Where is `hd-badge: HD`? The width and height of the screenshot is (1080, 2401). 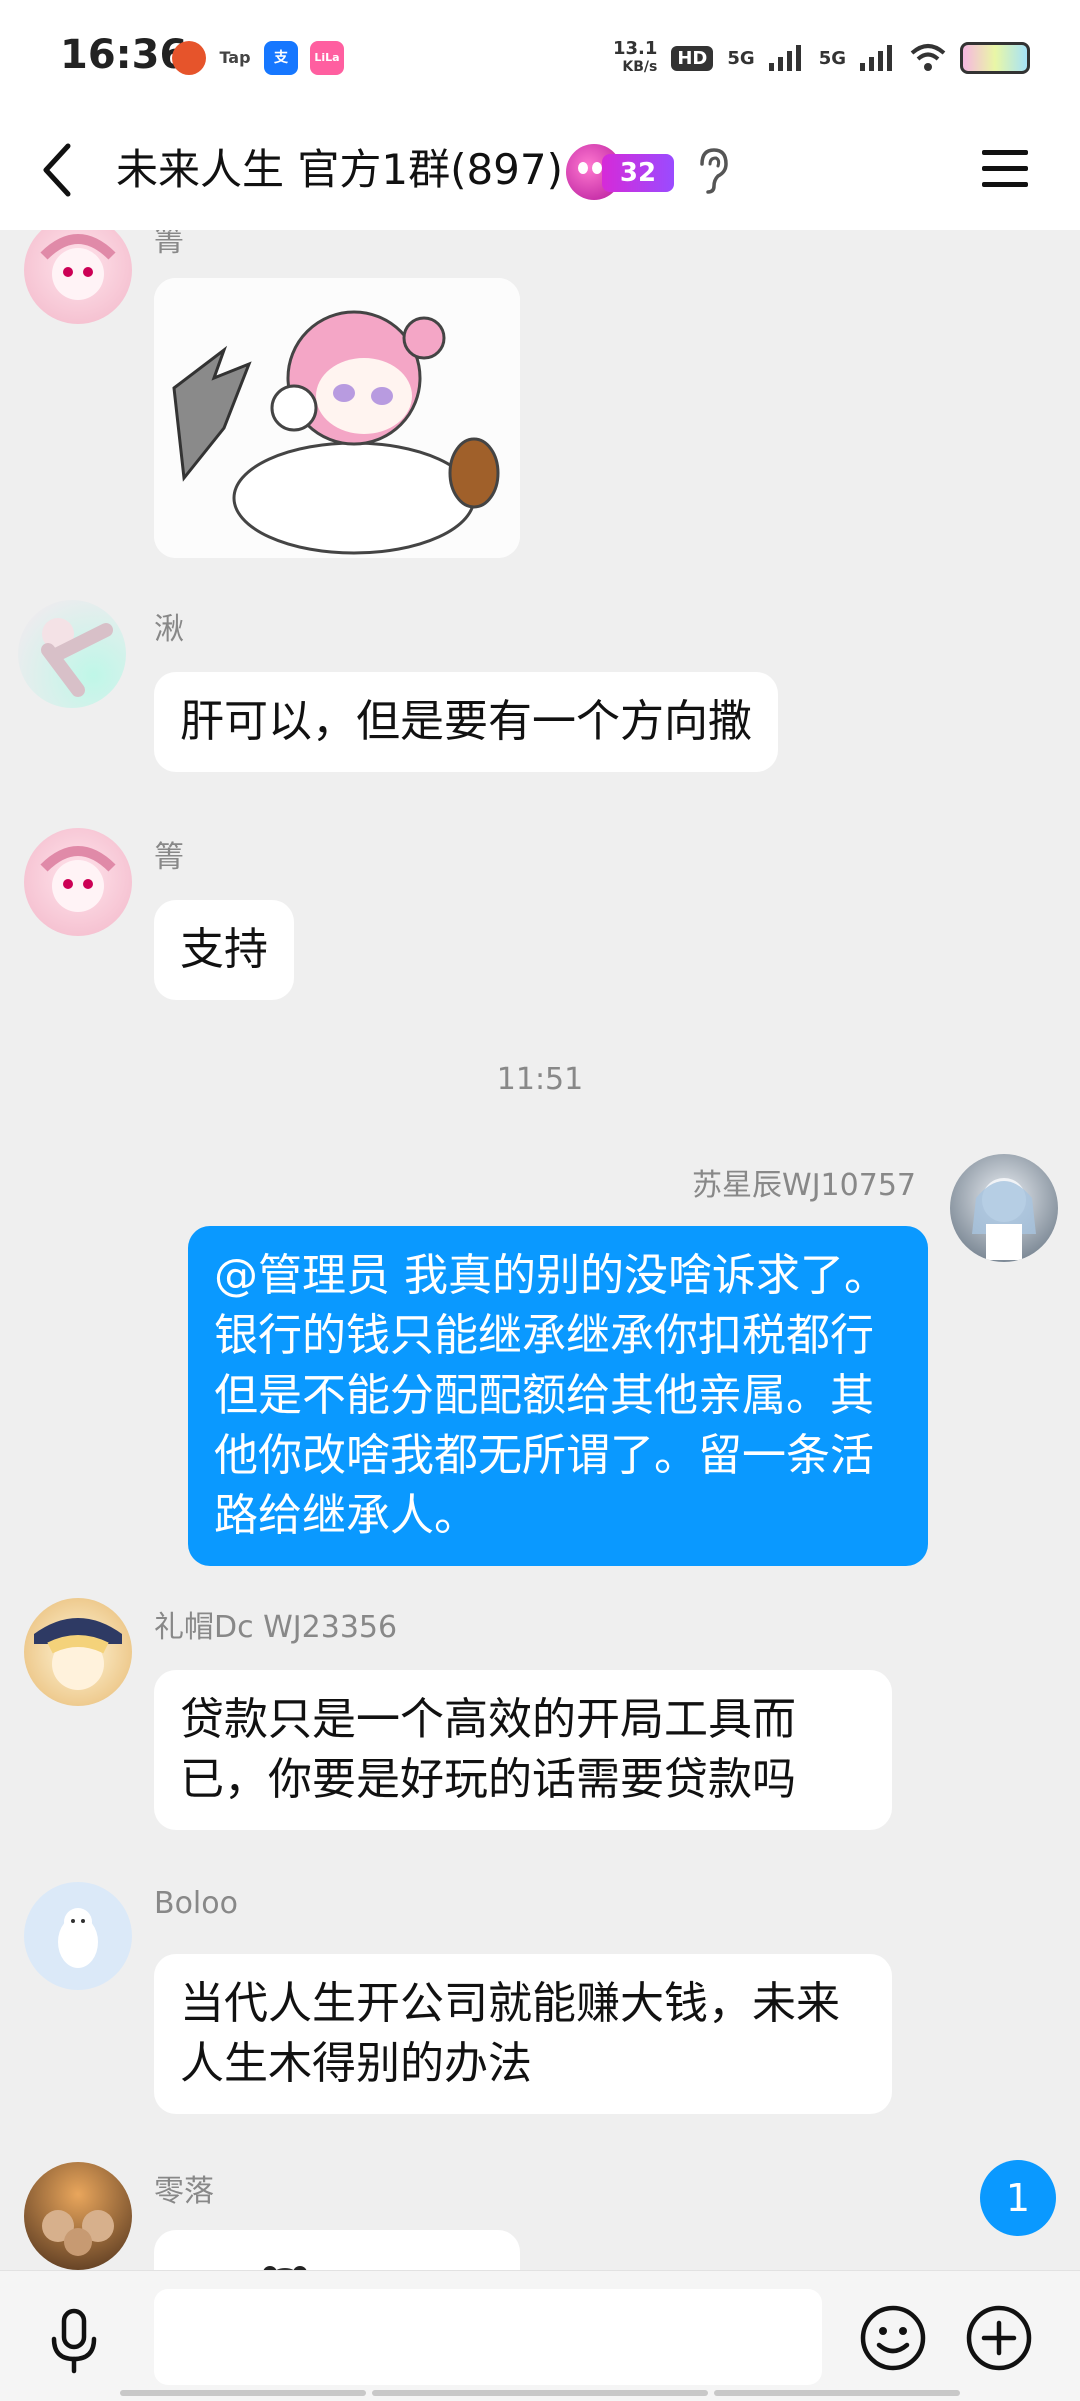
hd-badge: HD is located at coordinates (692, 58).